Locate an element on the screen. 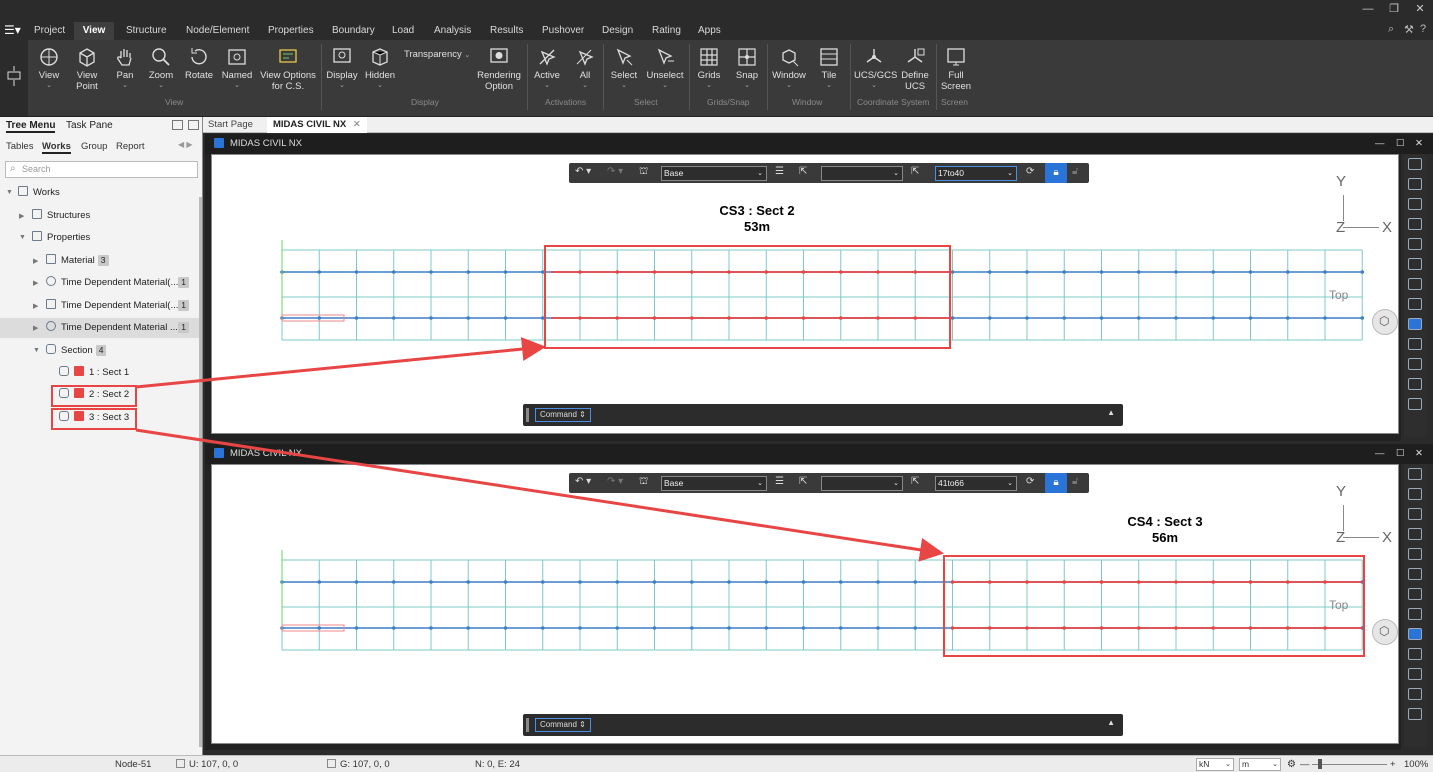  menu-view: View is located at coordinates (94, 31).